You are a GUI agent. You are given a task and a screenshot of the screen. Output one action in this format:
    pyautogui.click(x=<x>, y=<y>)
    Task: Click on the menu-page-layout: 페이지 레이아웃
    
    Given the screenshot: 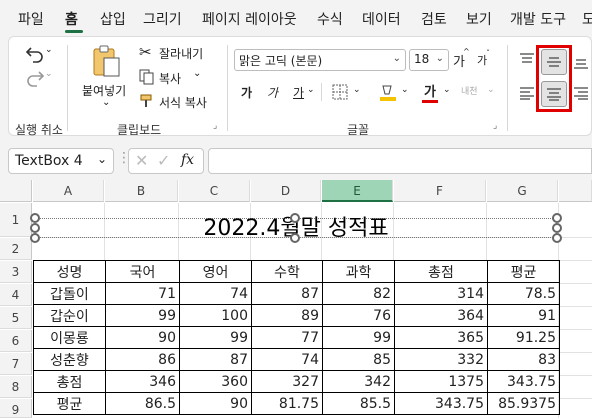 What is the action you would take?
    pyautogui.click(x=249, y=19)
    